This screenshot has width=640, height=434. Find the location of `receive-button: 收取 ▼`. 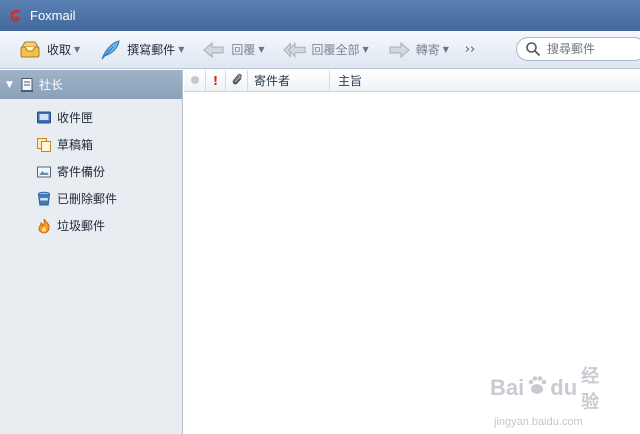

receive-button: 收取 ▼ is located at coordinates (49, 50).